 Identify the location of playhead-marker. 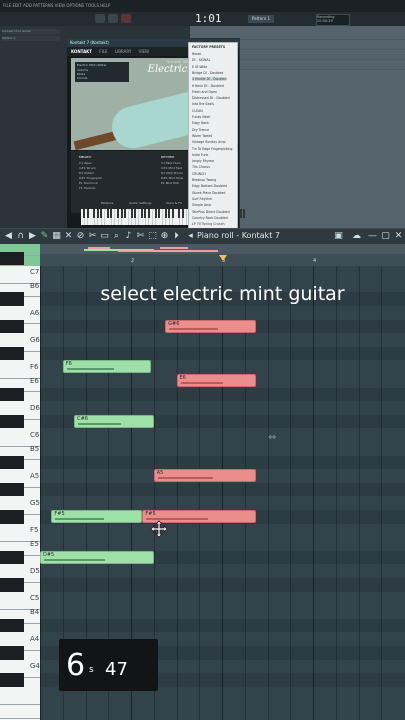
(223, 258).